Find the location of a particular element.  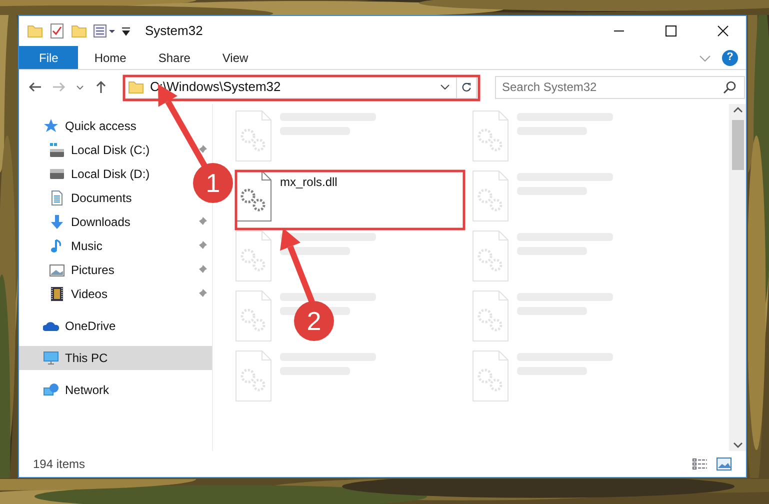

search-field: Search System32 is located at coordinates (620, 87).